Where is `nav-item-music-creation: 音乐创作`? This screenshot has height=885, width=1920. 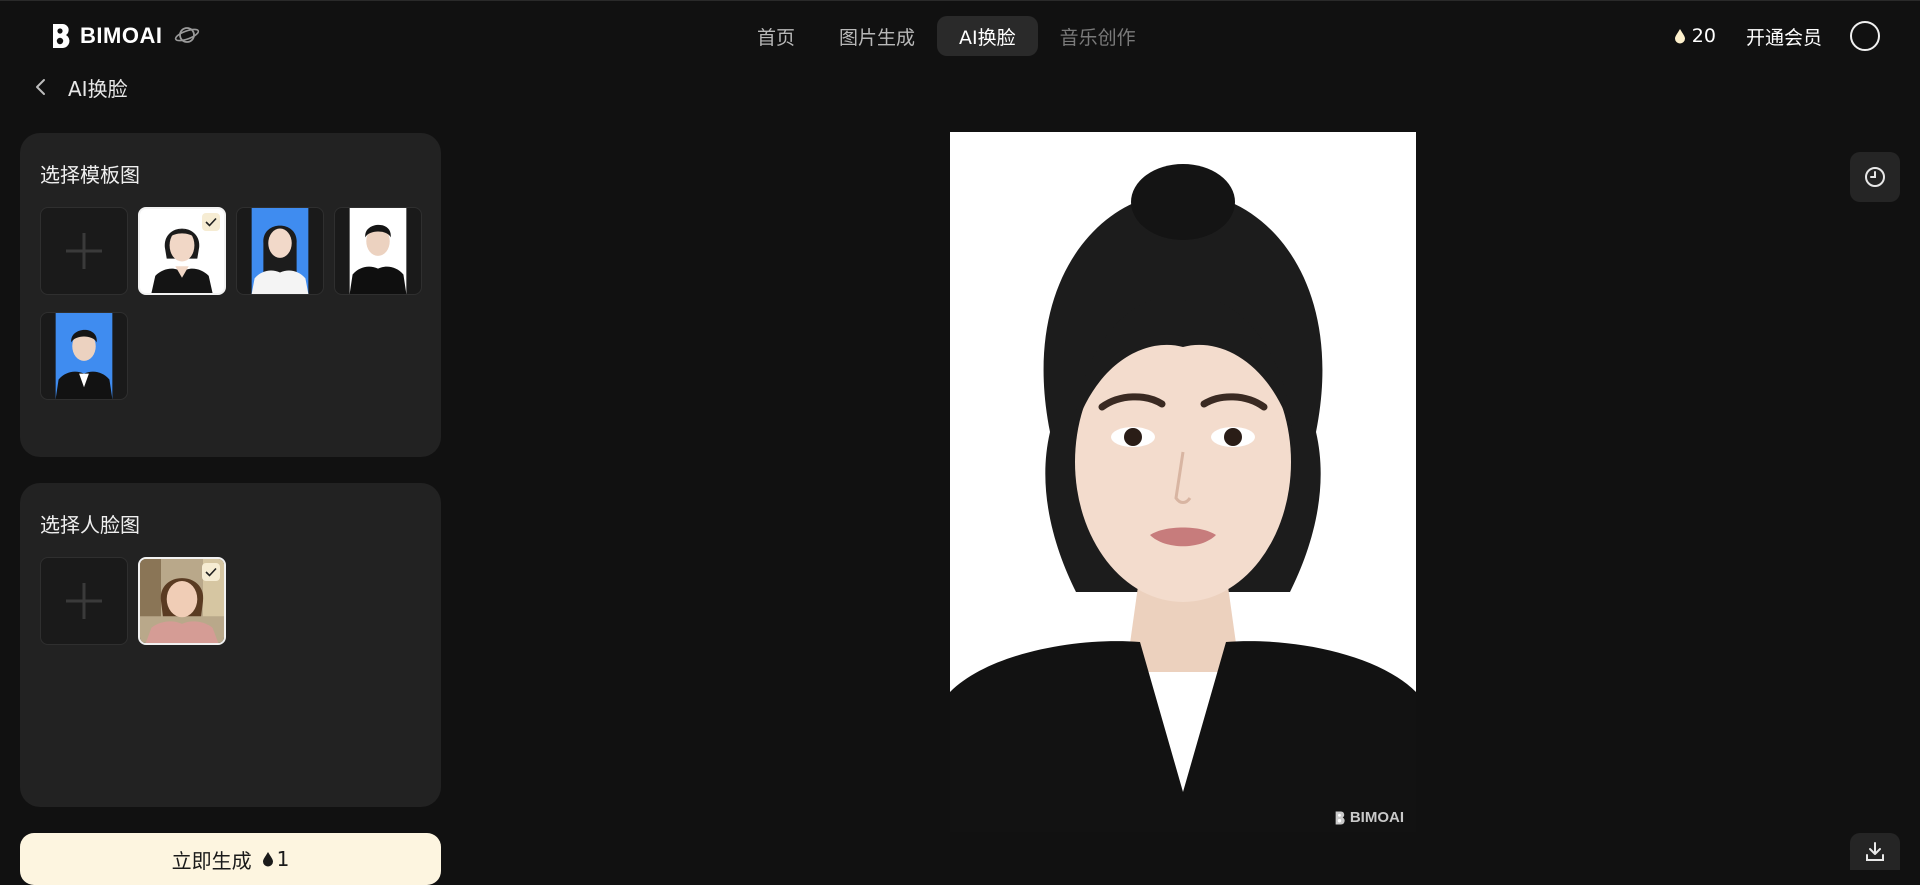 nav-item-music-creation: 音乐创作 is located at coordinates (1098, 36).